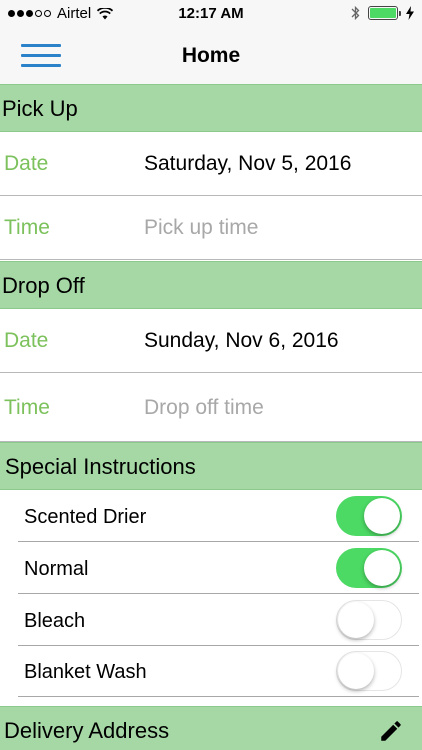  Describe the element at coordinates (27, 227) in the screenshot. I see `pick-up-time-label: Time` at that location.